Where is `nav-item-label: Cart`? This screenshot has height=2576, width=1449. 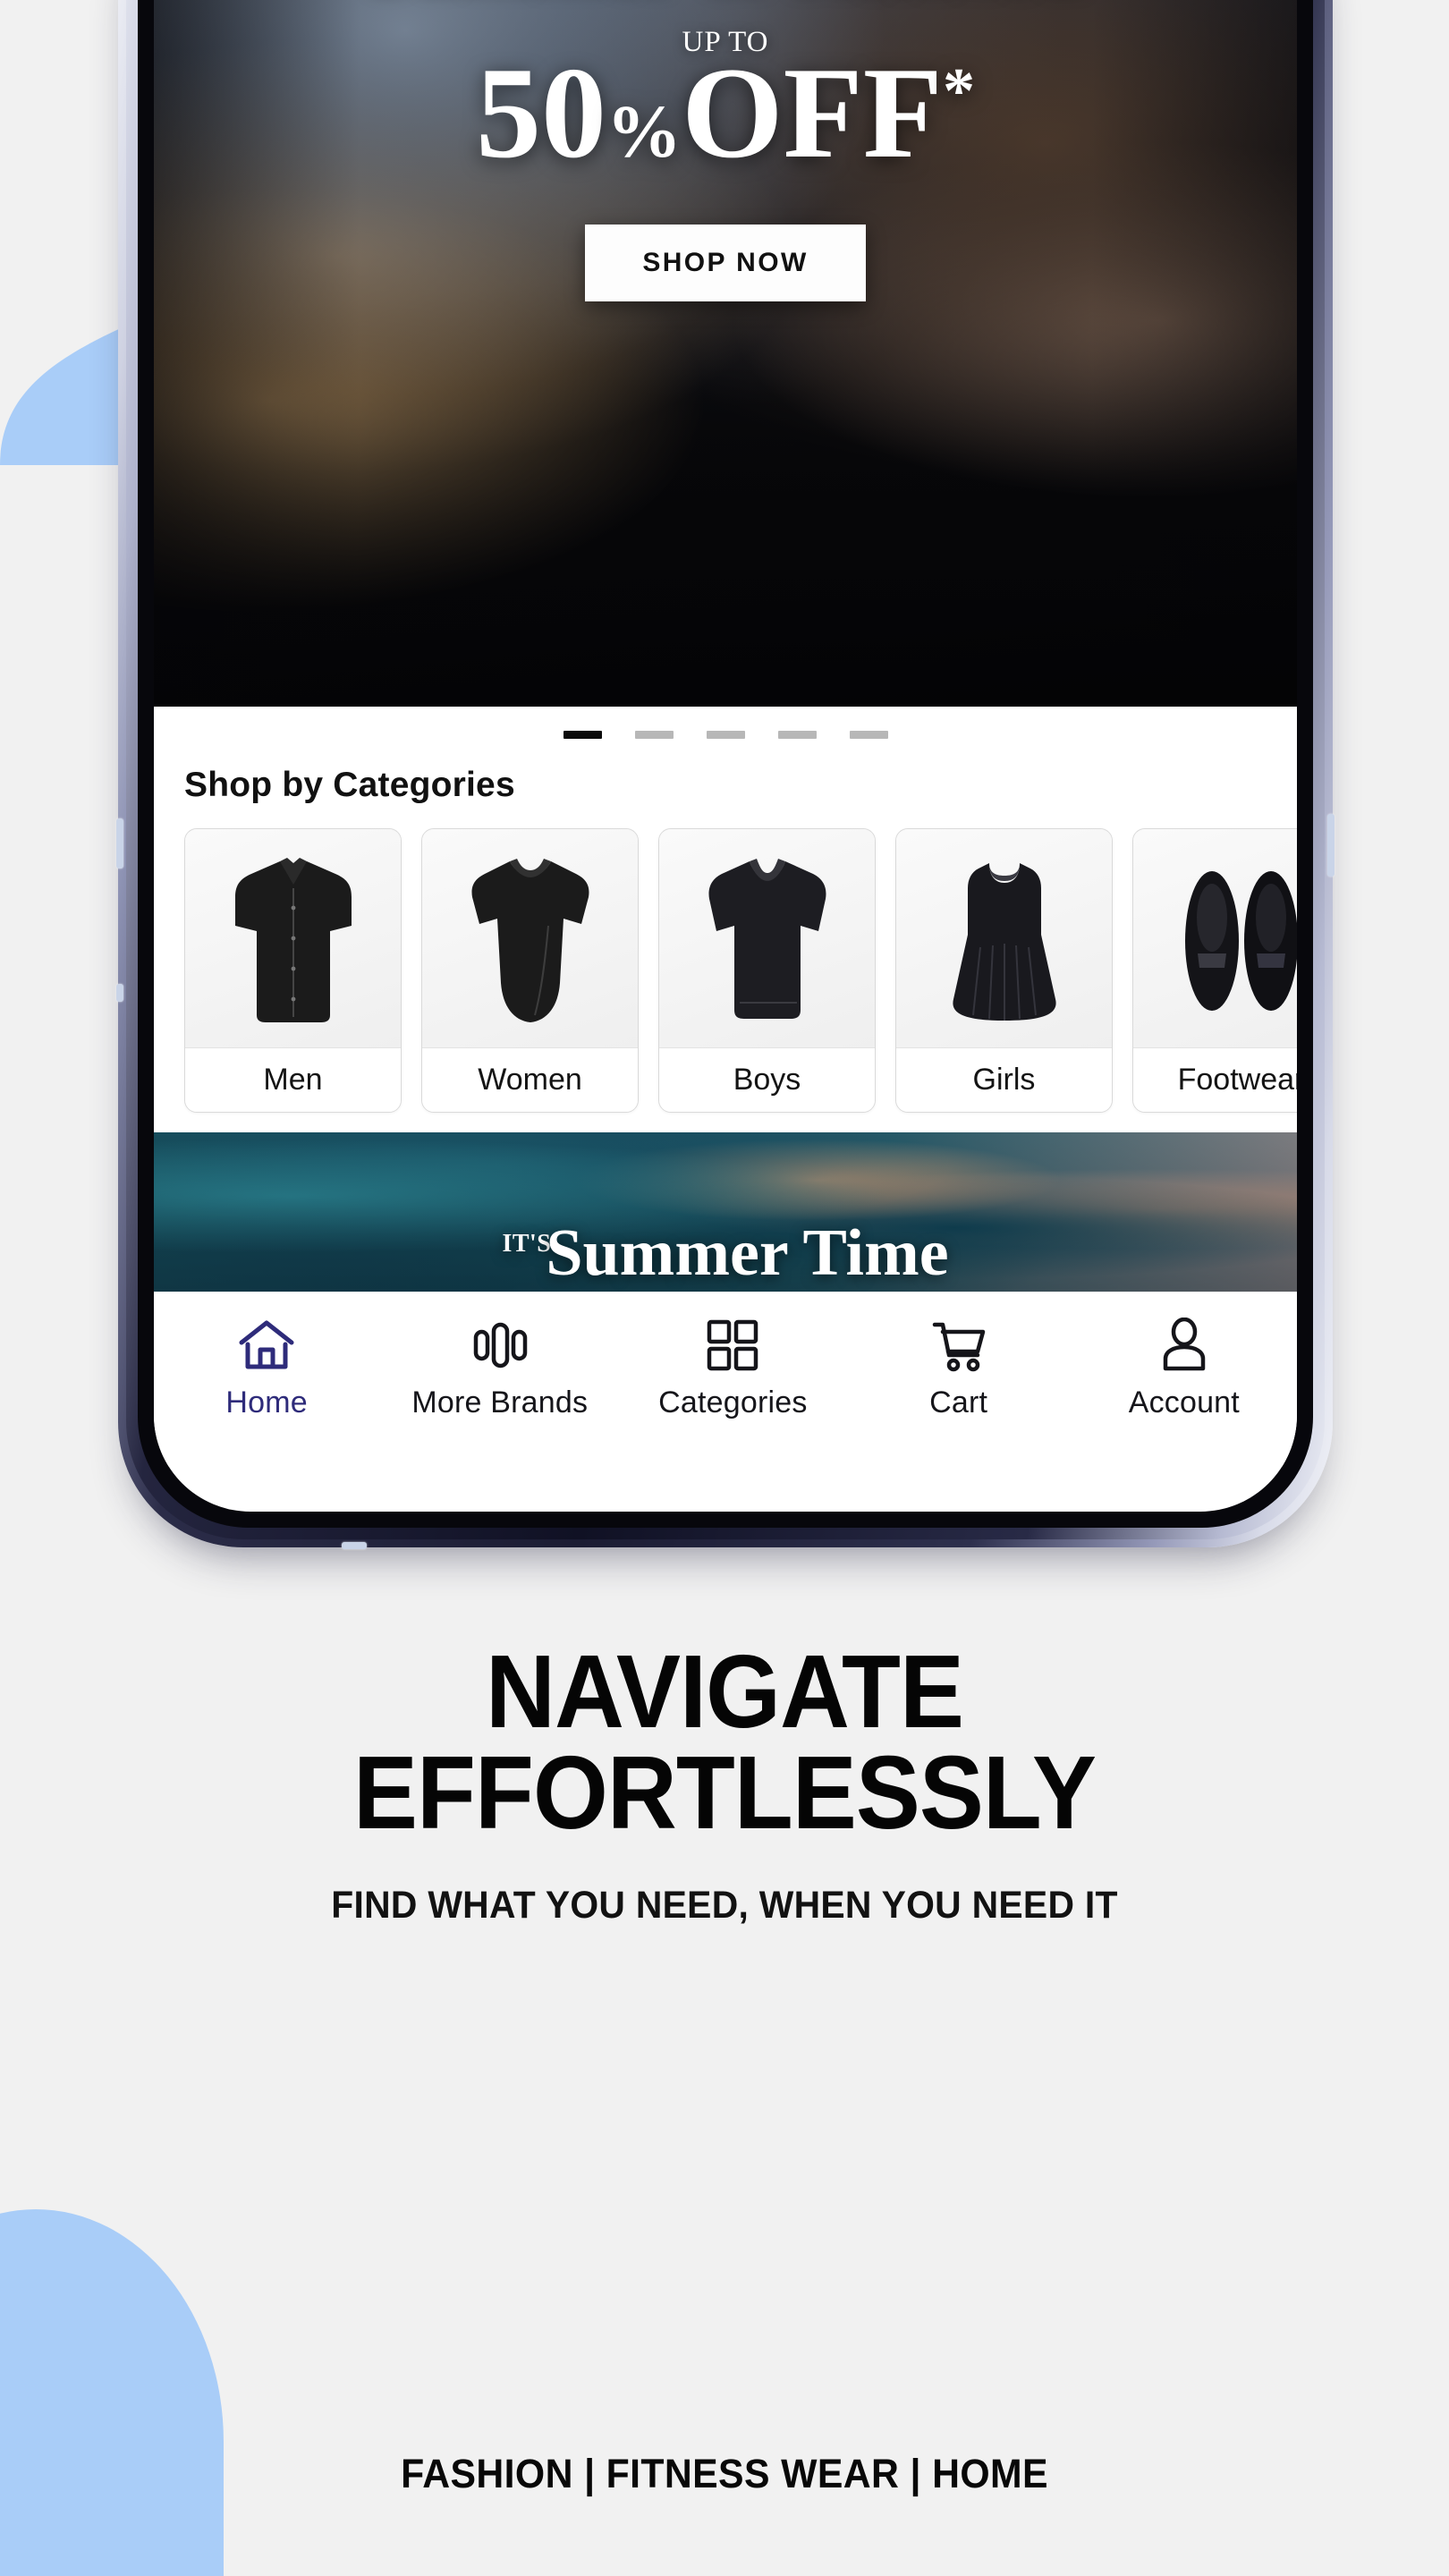 nav-item-label: Cart is located at coordinates (958, 1402).